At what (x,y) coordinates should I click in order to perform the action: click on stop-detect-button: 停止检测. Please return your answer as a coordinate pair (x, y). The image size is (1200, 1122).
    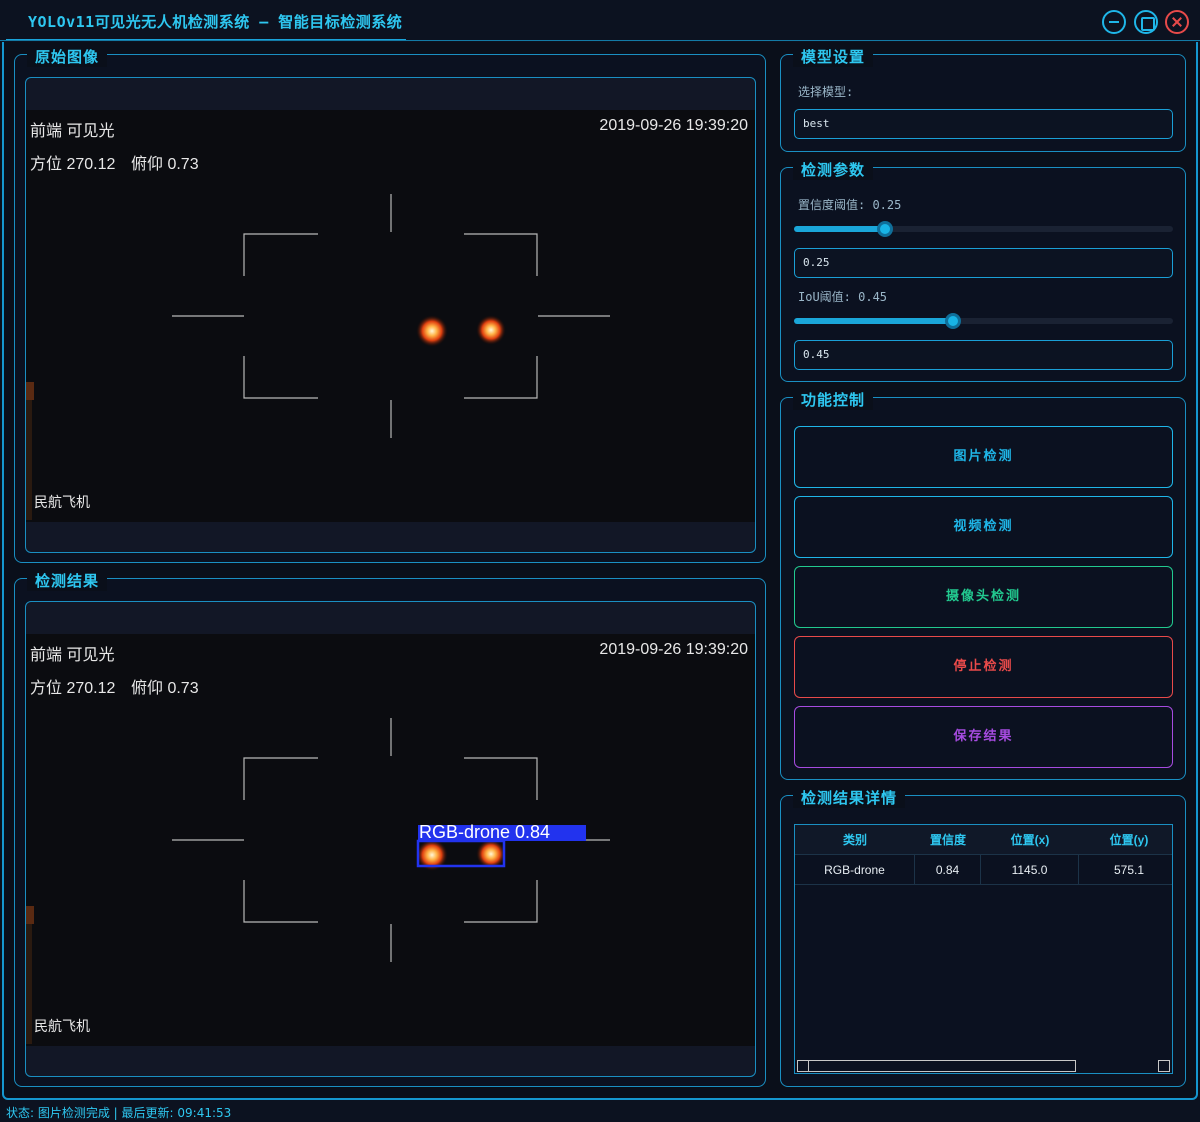
    Looking at the image, I should click on (983, 667).